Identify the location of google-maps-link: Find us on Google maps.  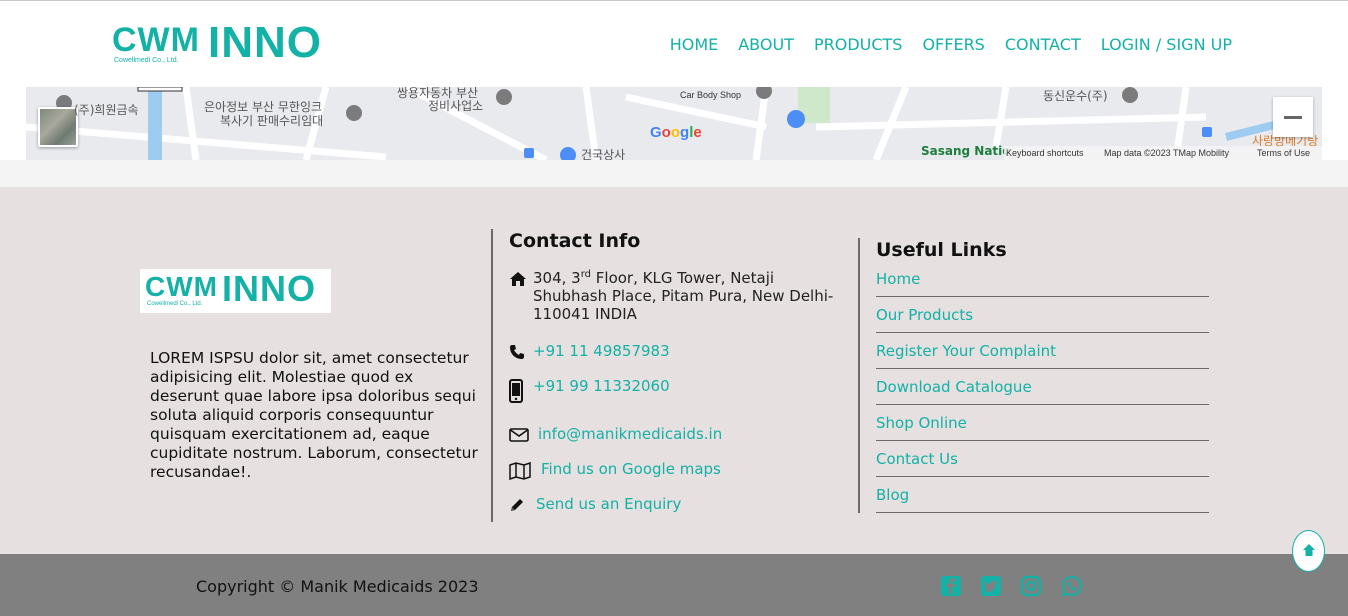
(631, 469).